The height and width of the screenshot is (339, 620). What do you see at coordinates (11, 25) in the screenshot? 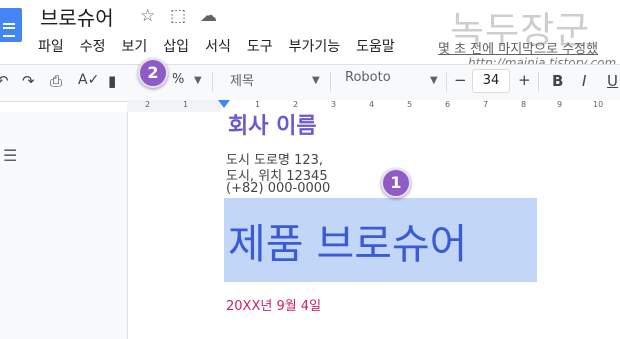
I see `docs-icon` at bounding box center [11, 25].